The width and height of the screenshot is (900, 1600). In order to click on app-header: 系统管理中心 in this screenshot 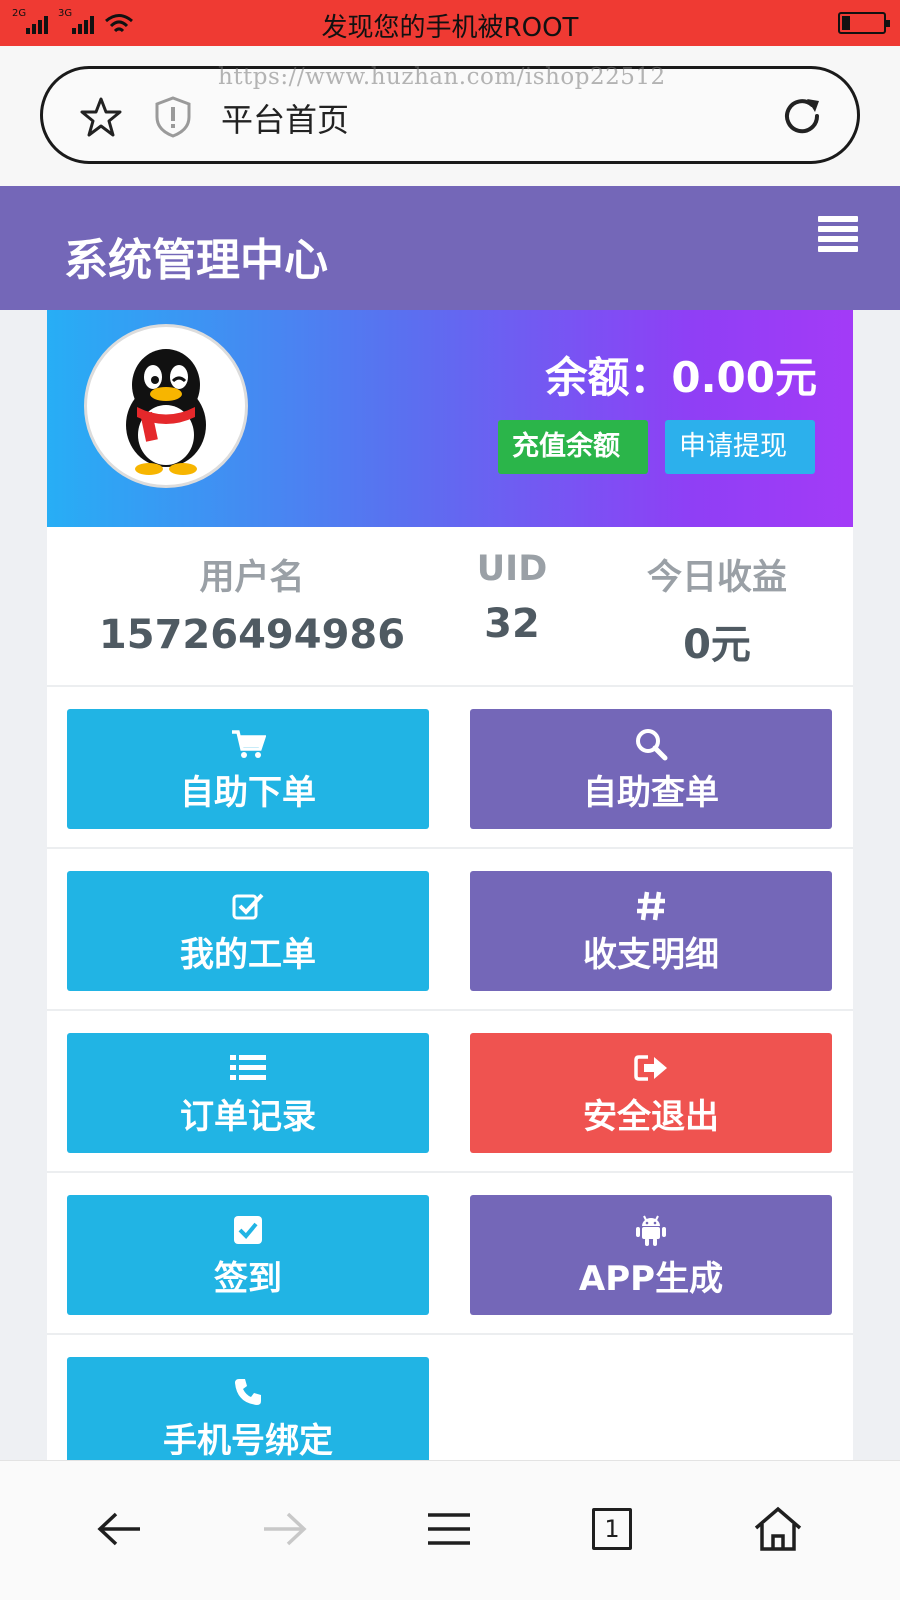, I will do `click(450, 248)`.